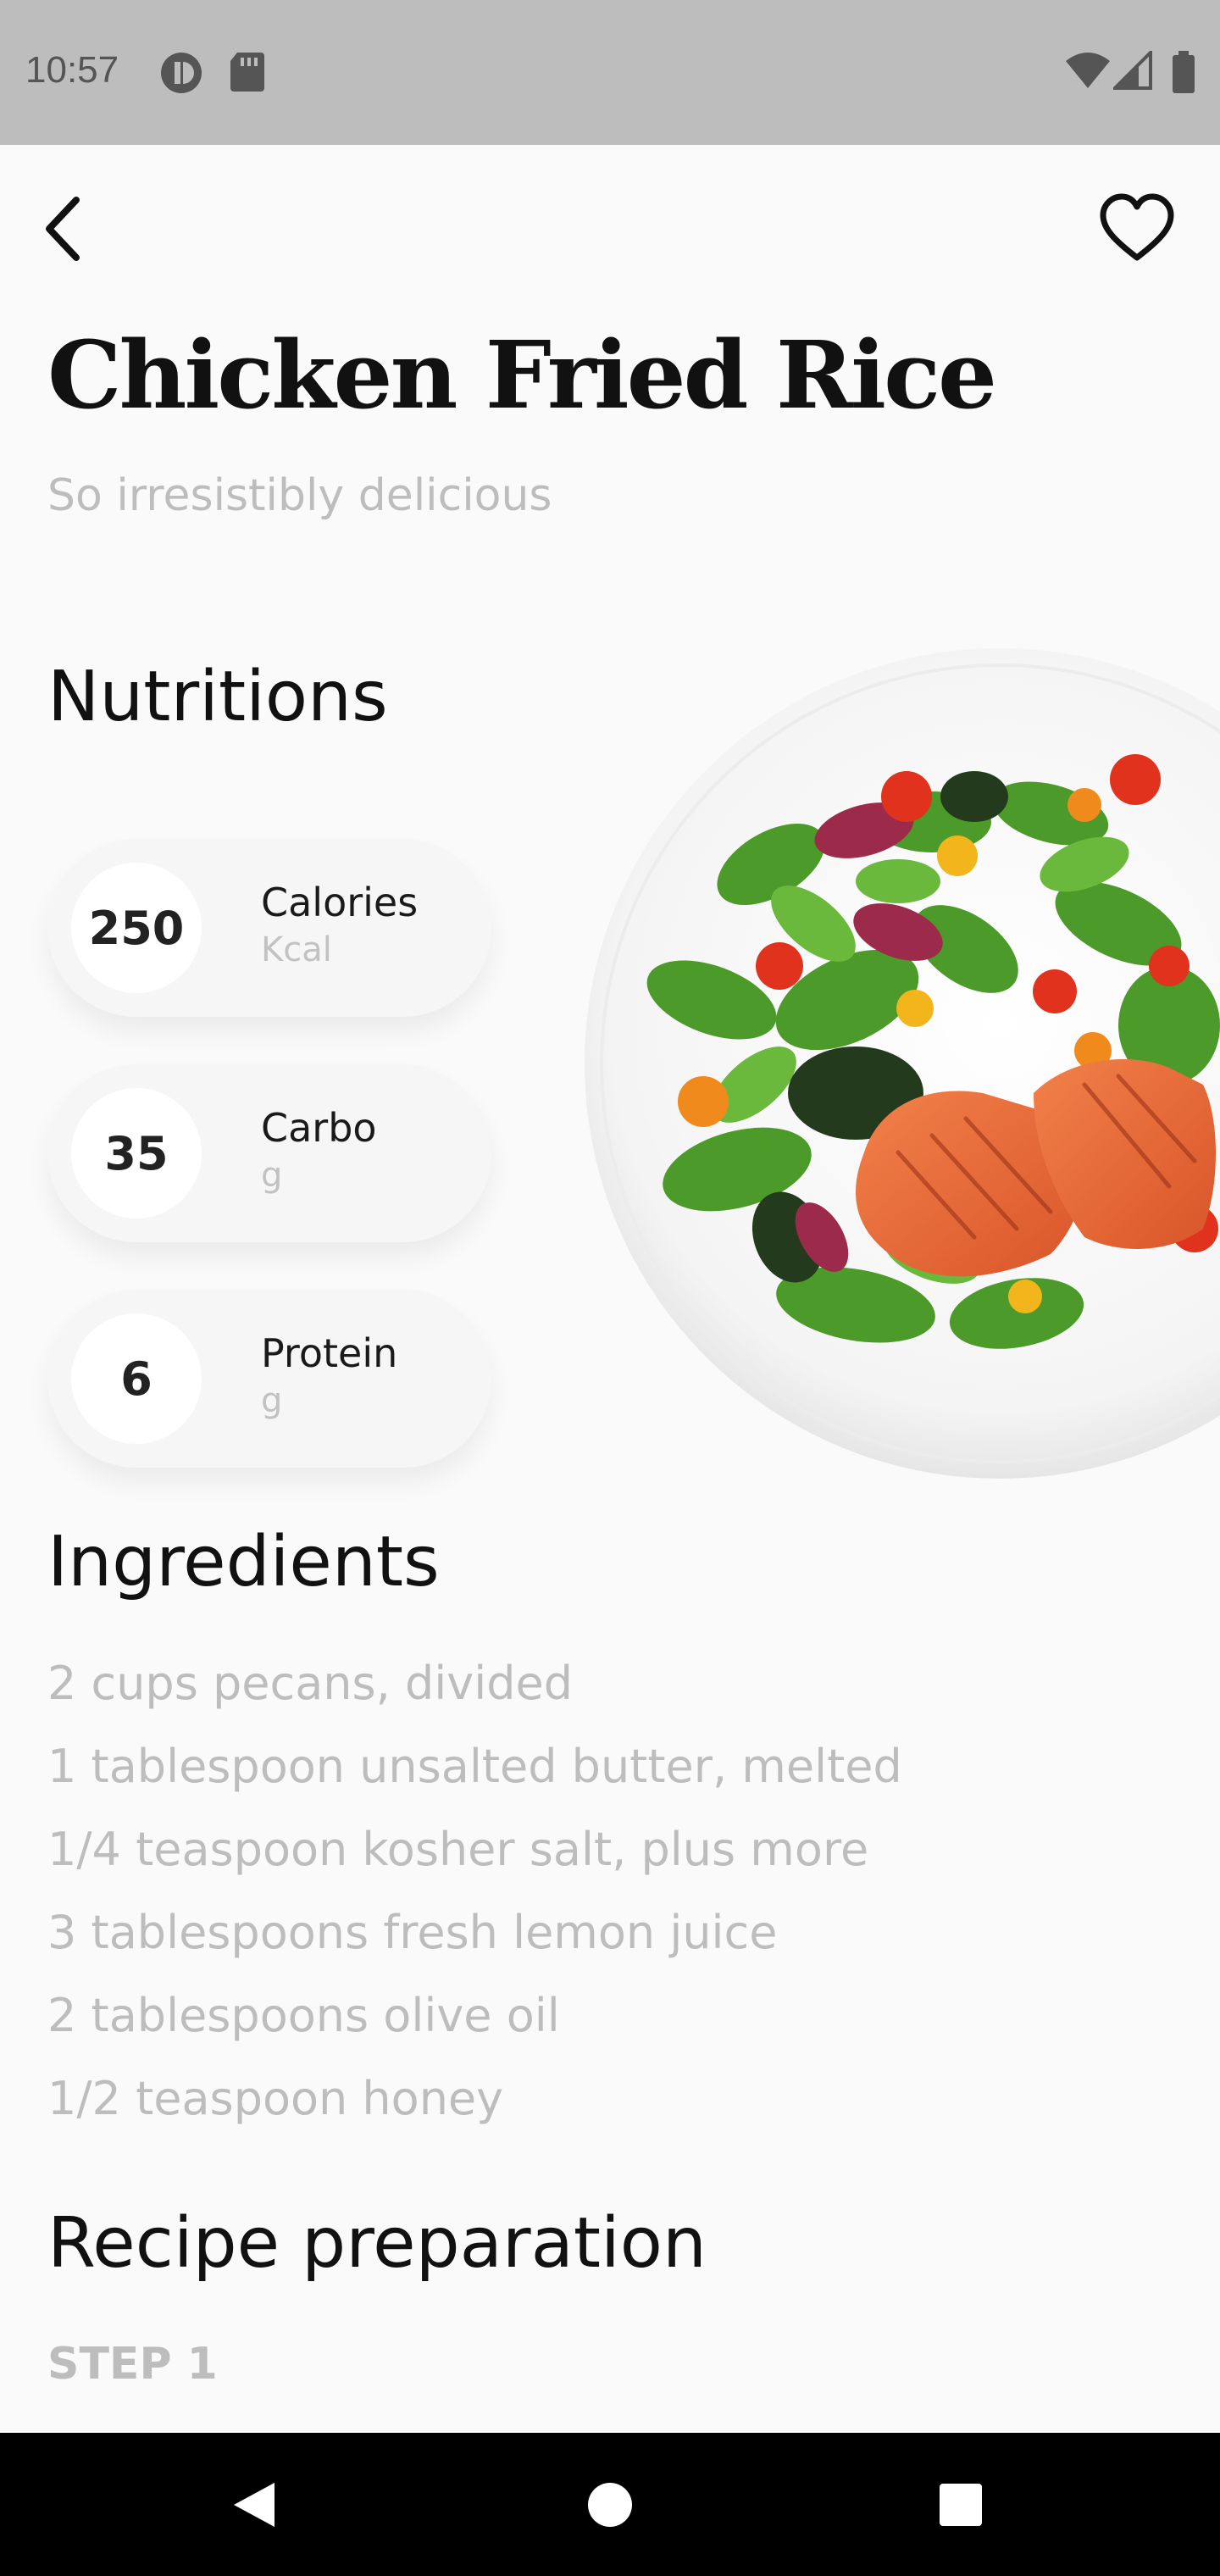  Describe the element at coordinates (132, 2364) in the screenshot. I see `step-label: STEP 1` at that location.